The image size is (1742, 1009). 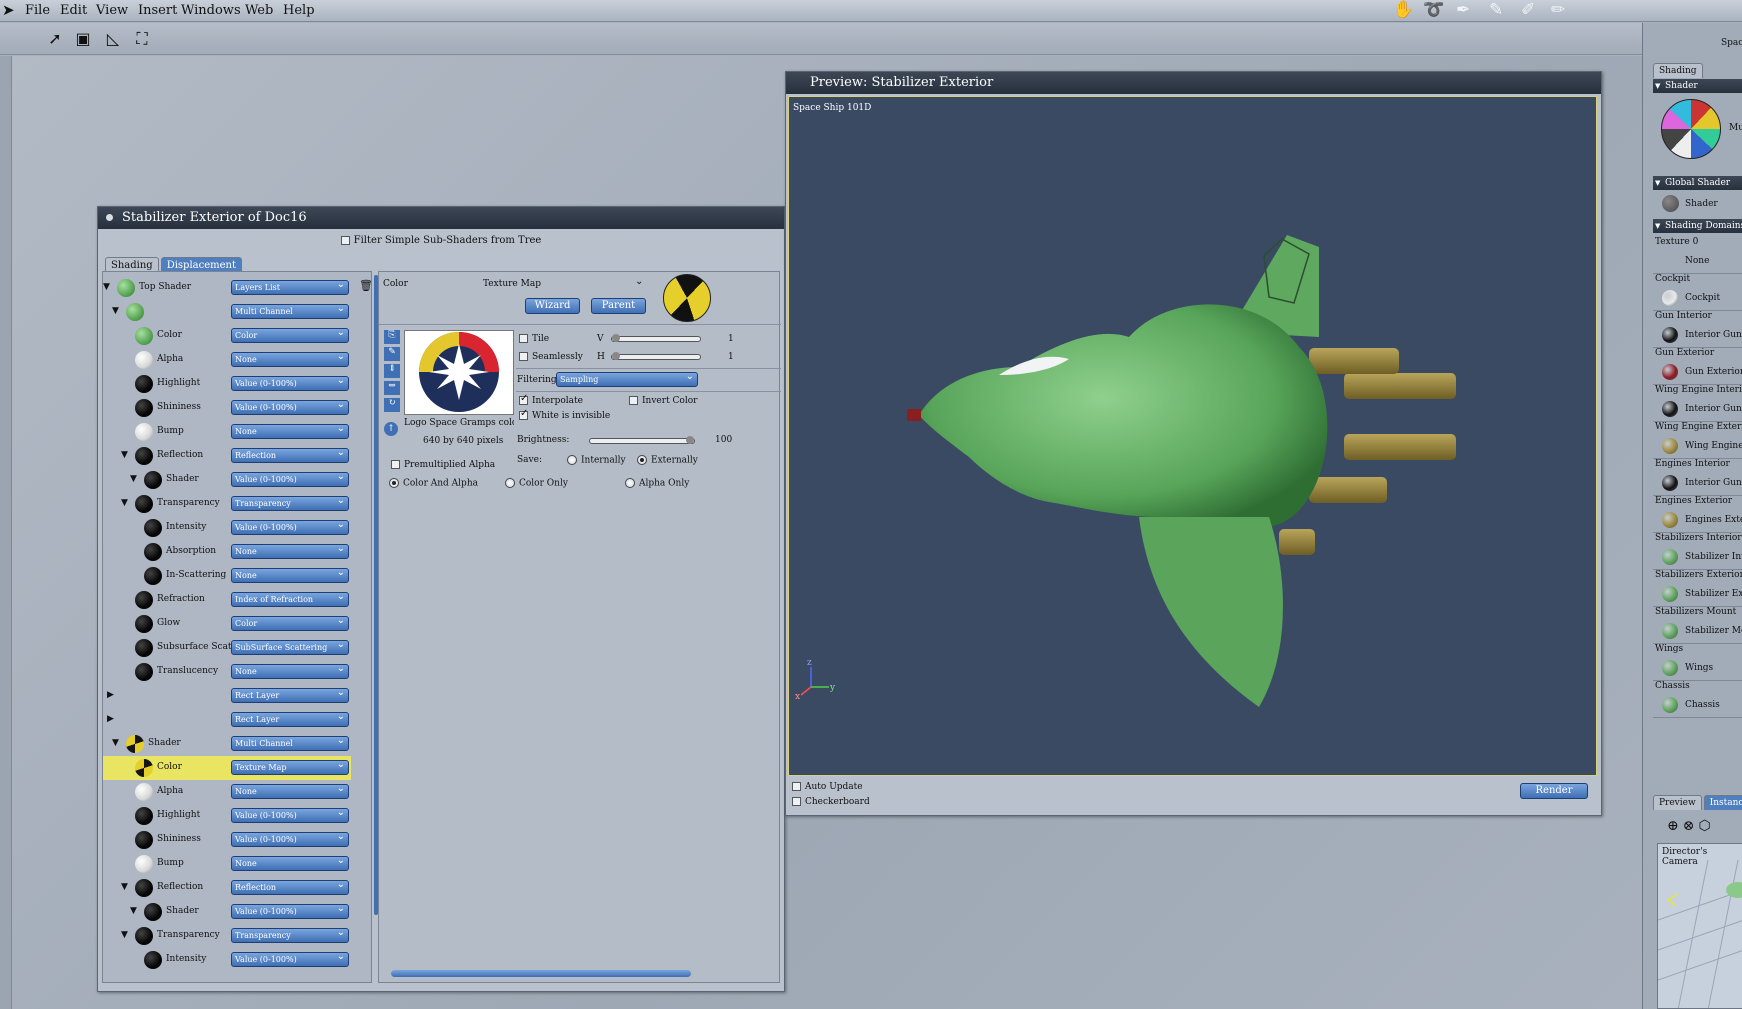 I want to click on frame-select-icon: ⛶, so click(x=142, y=39).